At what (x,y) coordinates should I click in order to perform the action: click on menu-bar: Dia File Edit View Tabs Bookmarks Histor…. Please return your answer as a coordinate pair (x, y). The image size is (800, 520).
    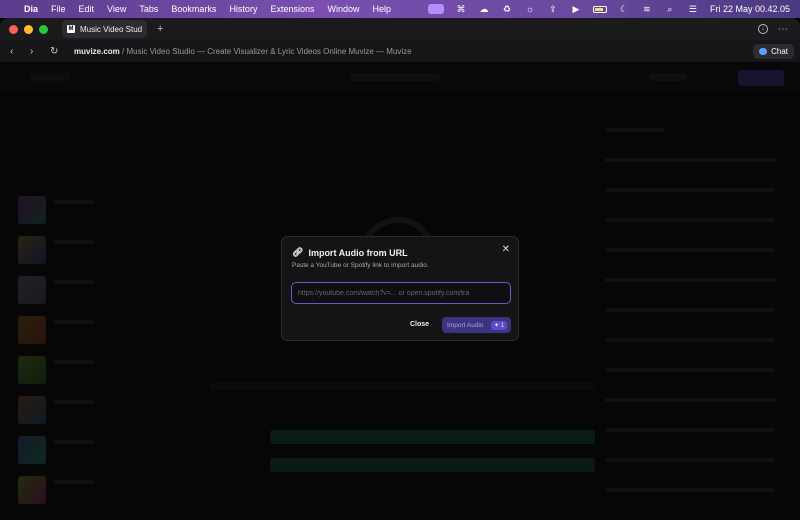
    Looking at the image, I should click on (400, 9).